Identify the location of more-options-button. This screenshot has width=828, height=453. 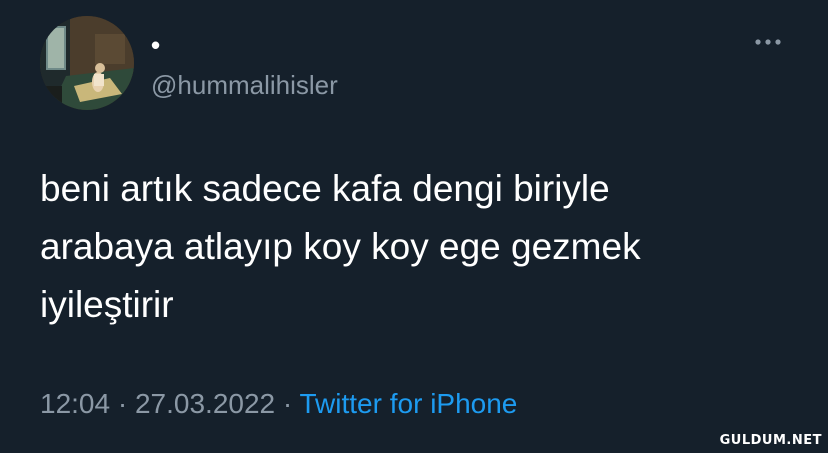
(770, 42).